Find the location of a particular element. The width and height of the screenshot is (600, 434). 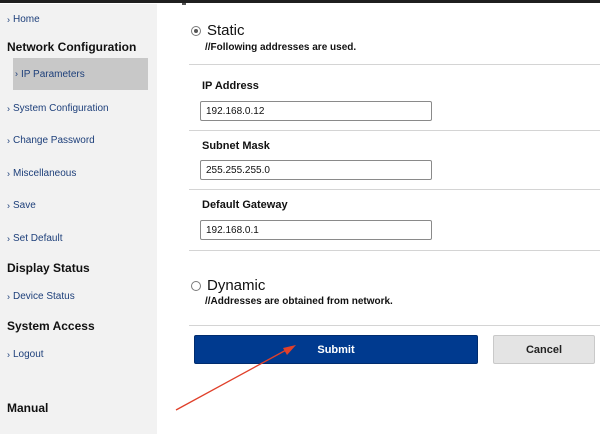

nav-logout: › Logout is located at coordinates (25, 354).